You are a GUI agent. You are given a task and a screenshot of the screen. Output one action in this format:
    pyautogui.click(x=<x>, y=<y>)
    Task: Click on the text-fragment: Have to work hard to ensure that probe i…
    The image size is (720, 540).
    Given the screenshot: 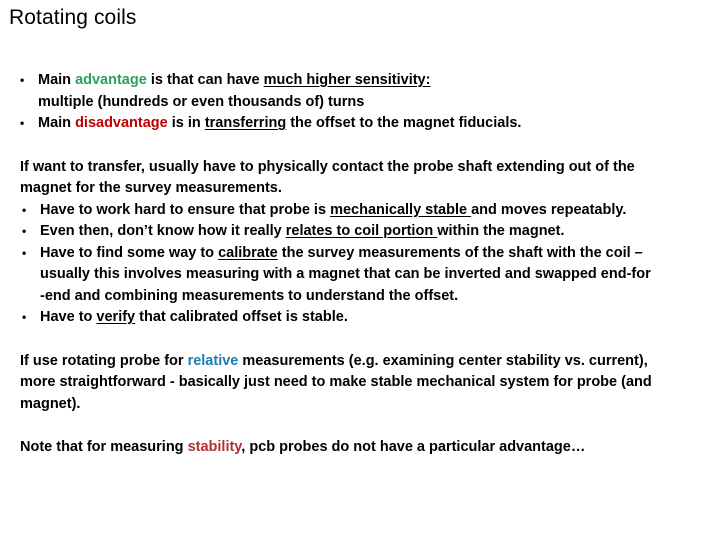 What is the action you would take?
    pyautogui.click(x=185, y=209)
    